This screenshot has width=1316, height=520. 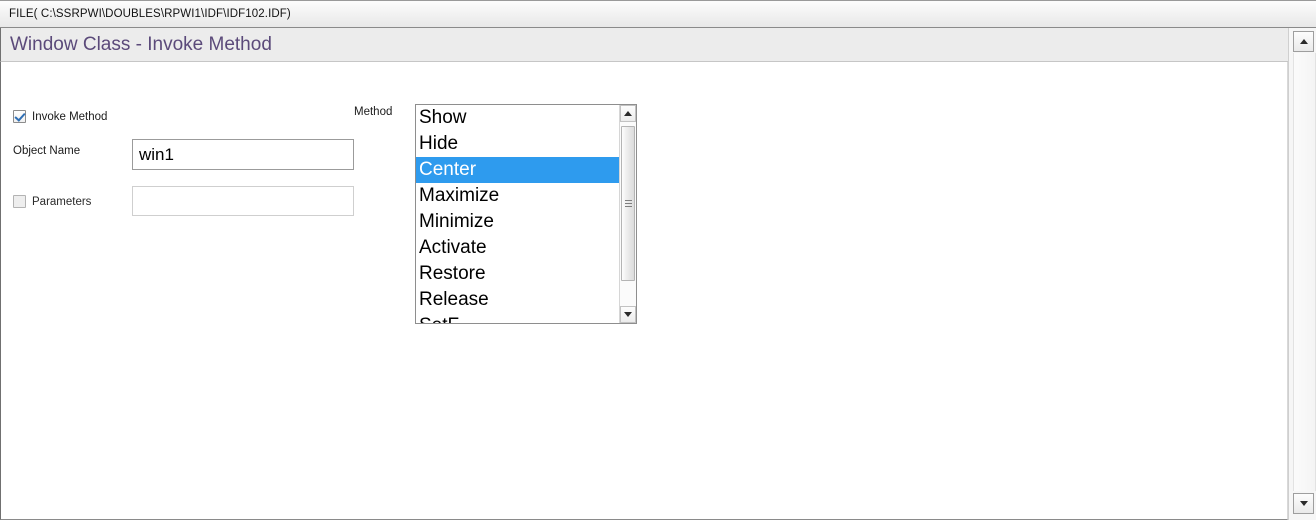 I want to click on parameters-checkbox-row: Parameters, so click(x=52, y=201).